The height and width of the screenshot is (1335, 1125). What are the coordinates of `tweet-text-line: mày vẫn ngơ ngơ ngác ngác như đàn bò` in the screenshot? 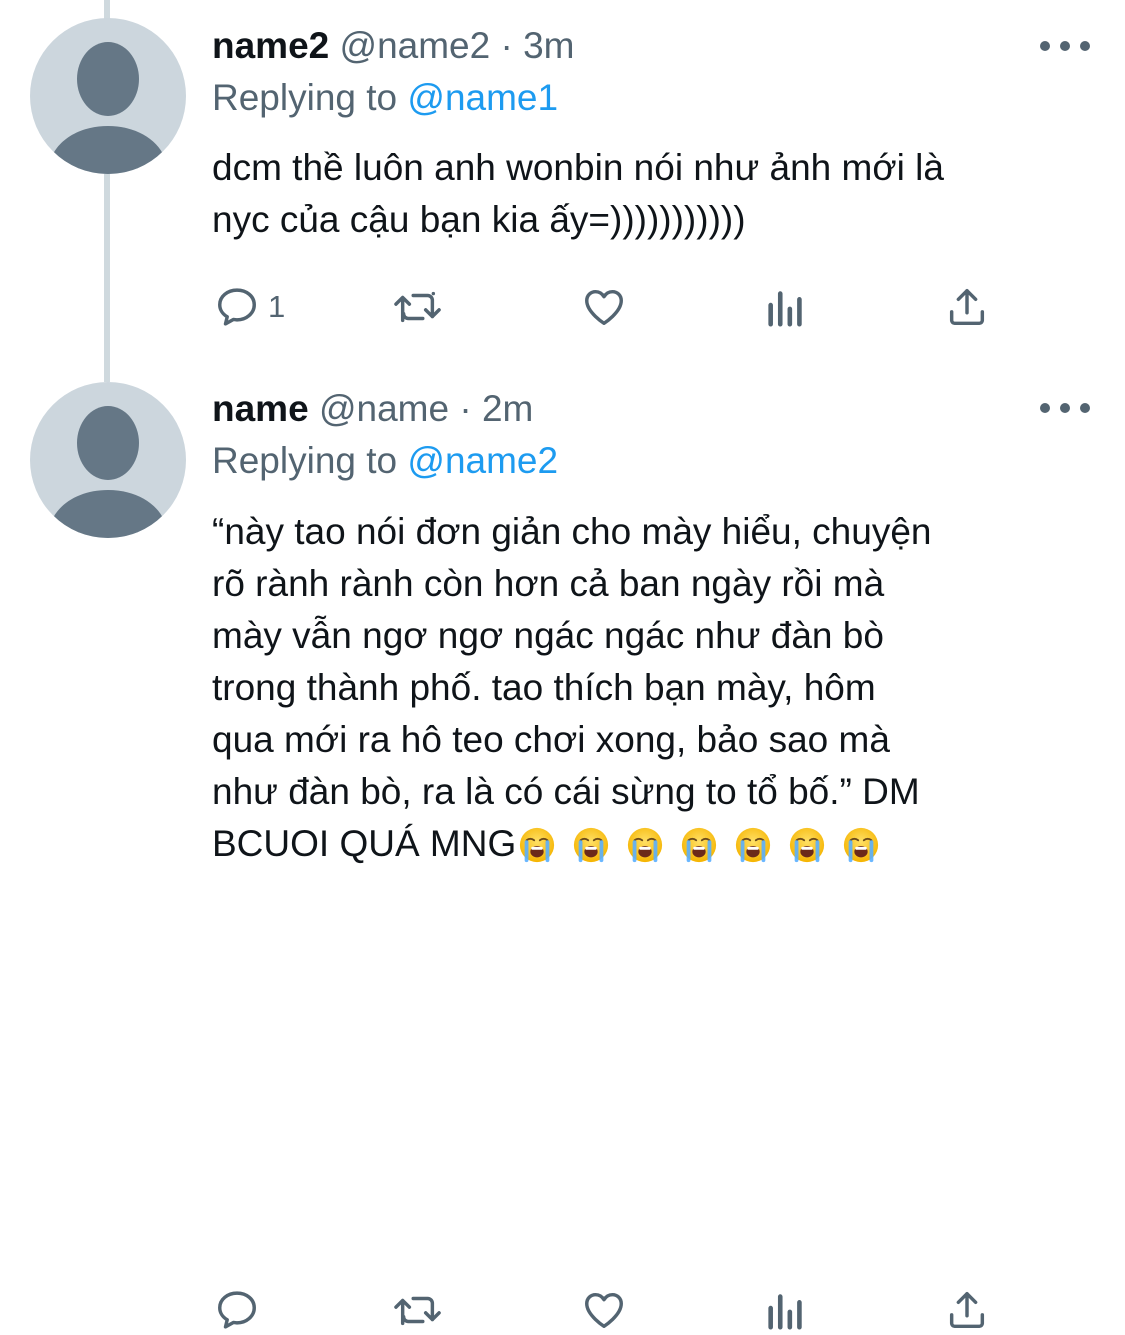 It's located at (548, 635).